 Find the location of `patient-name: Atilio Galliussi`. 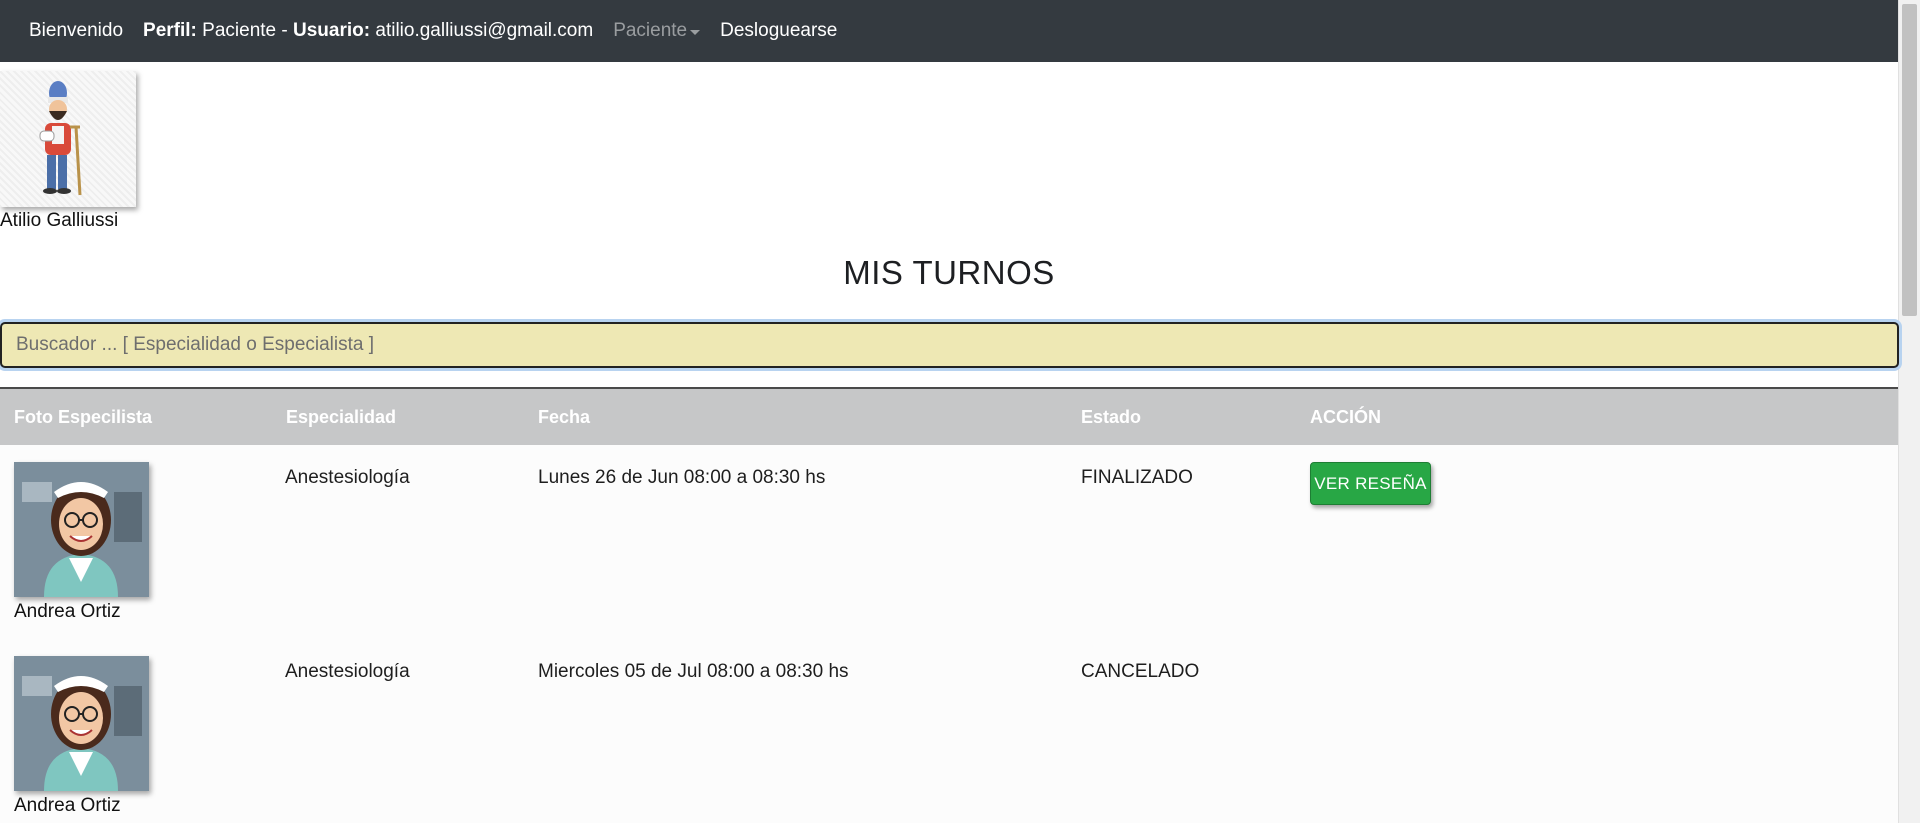

patient-name: Atilio Galliussi is located at coordinates (59, 220).